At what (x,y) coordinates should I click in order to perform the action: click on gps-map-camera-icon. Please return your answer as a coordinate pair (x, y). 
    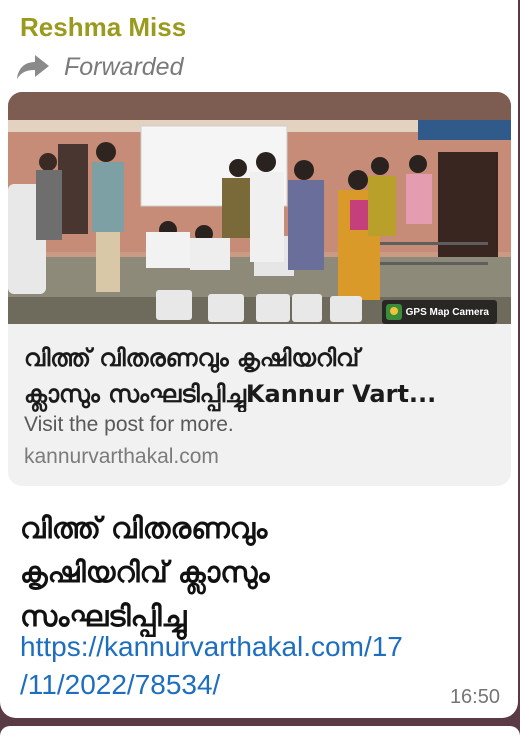
    Looking at the image, I should click on (393, 312).